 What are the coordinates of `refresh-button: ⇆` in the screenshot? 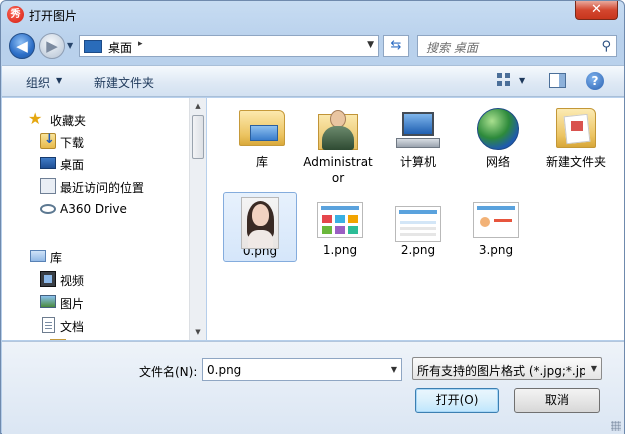 It's located at (396, 46).